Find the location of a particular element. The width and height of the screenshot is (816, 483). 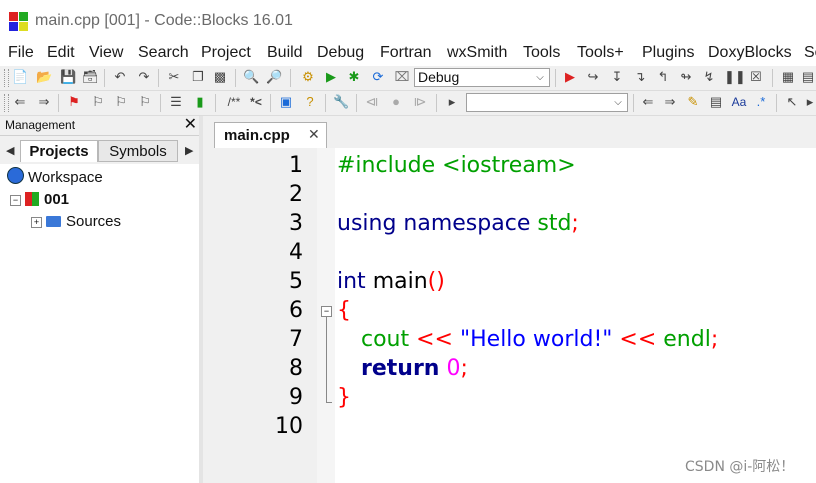

step-into-icon: ↴ is located at coordinates (640, 77).